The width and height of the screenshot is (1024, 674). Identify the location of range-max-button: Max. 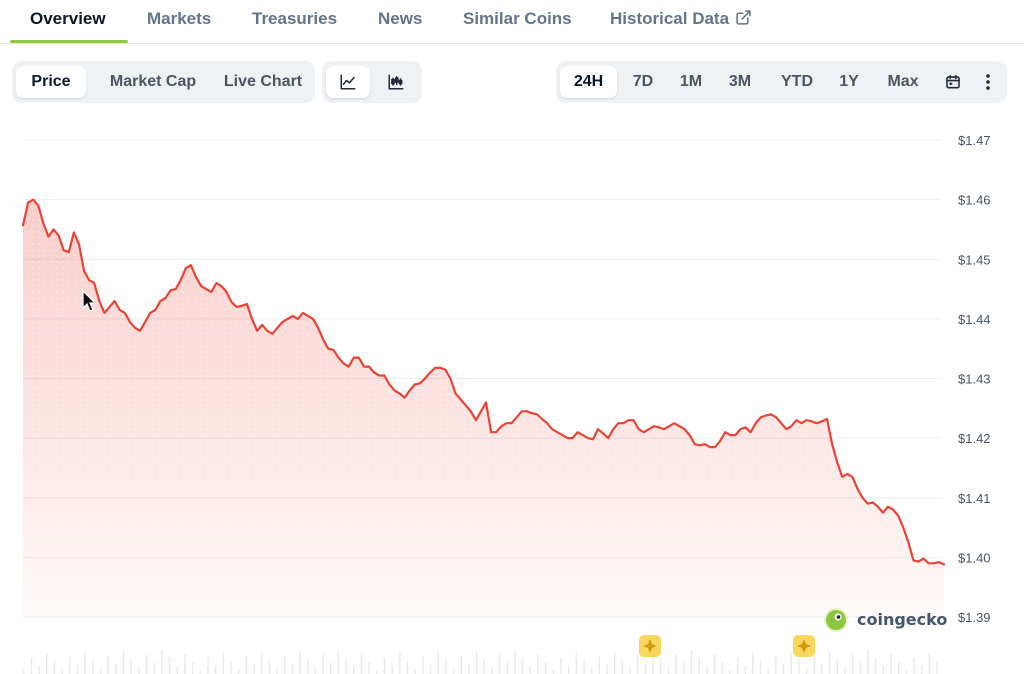
(903, 82).